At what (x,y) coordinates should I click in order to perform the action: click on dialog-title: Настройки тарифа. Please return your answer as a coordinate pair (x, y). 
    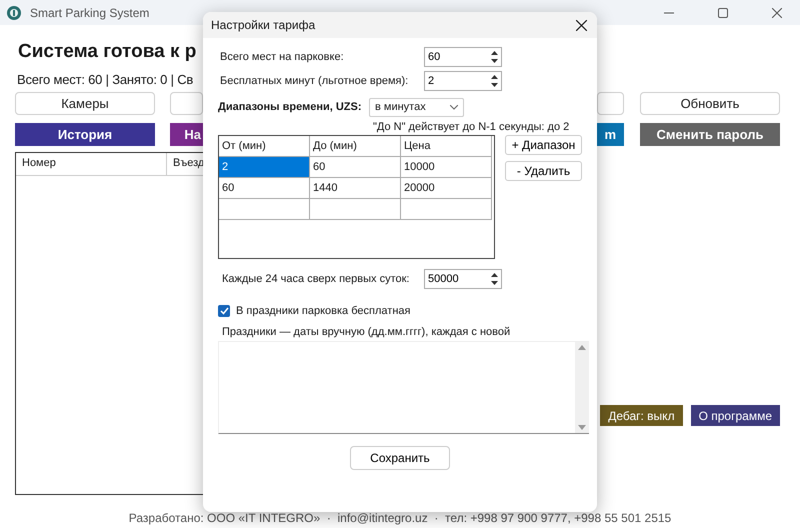
    Looking at the image, I should click on (263, 25).